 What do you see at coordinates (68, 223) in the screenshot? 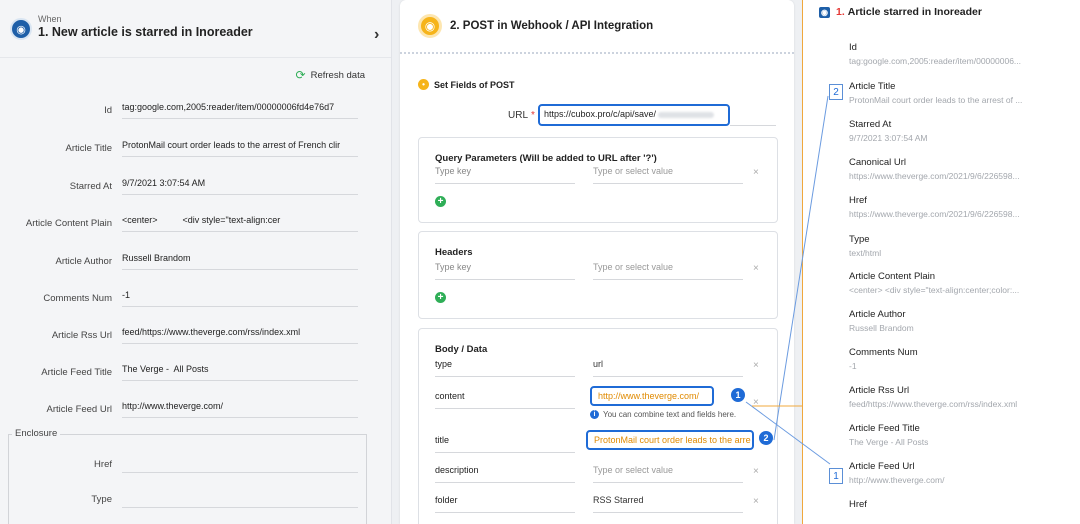
I see `field-label: Article Content Plain` at bounding box center [68, 223].